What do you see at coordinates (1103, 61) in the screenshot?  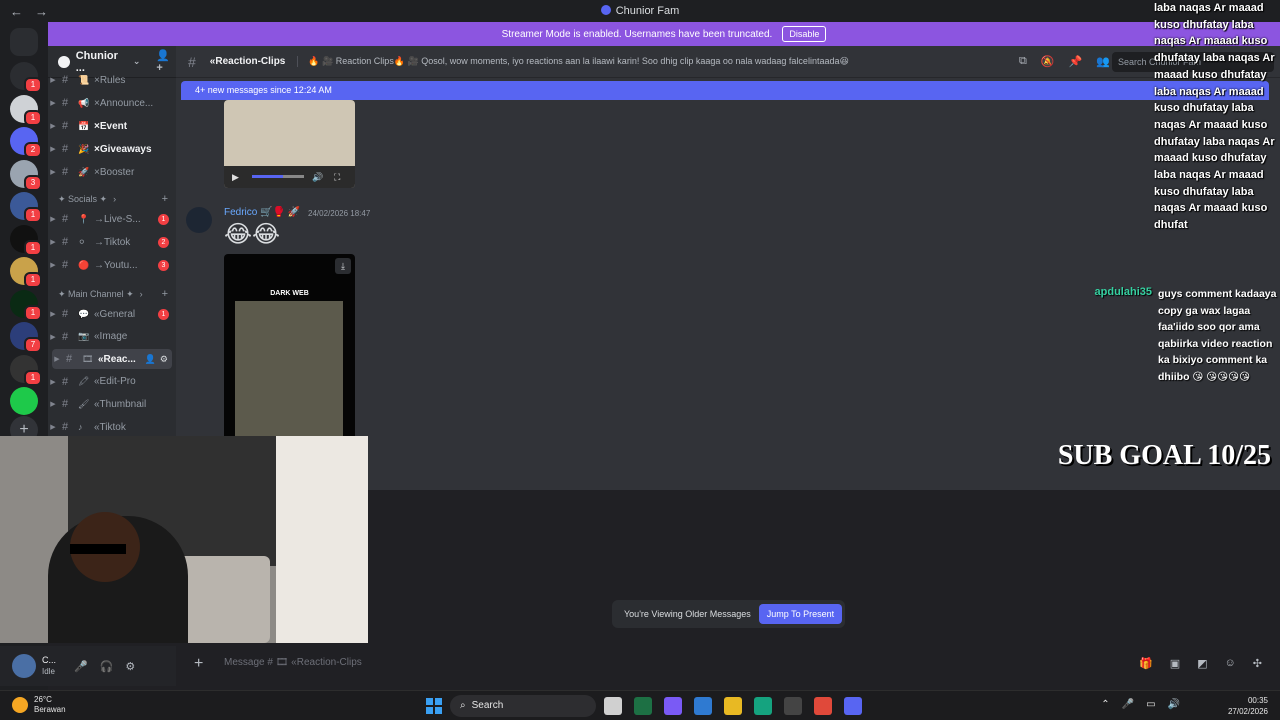 I see `member-list-icon: 👥` at bounding box center [1103, 61].